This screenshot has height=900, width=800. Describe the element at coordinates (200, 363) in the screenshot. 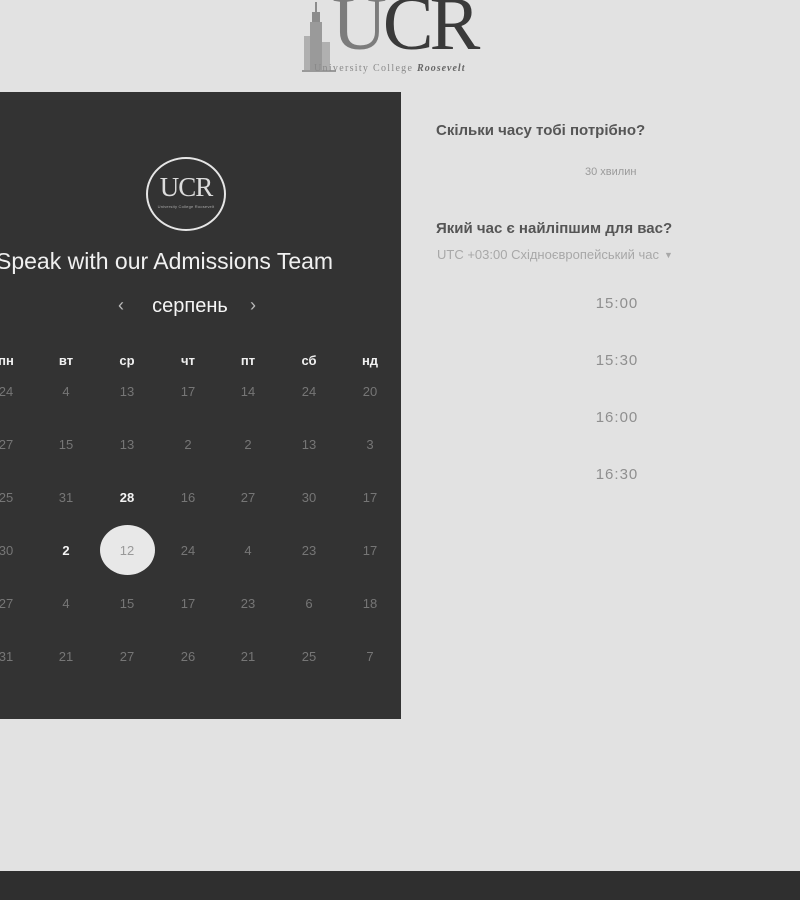

I see `weekday-header: пн вт ср чт пт сб нд` at that location.